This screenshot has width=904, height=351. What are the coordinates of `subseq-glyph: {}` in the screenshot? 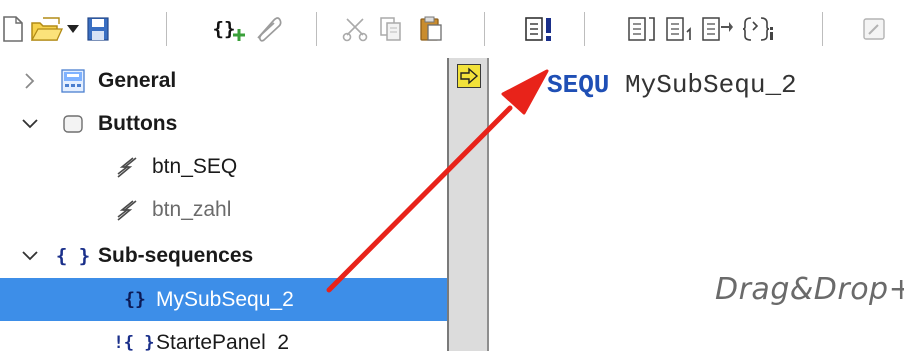 It's located at (224, 29).